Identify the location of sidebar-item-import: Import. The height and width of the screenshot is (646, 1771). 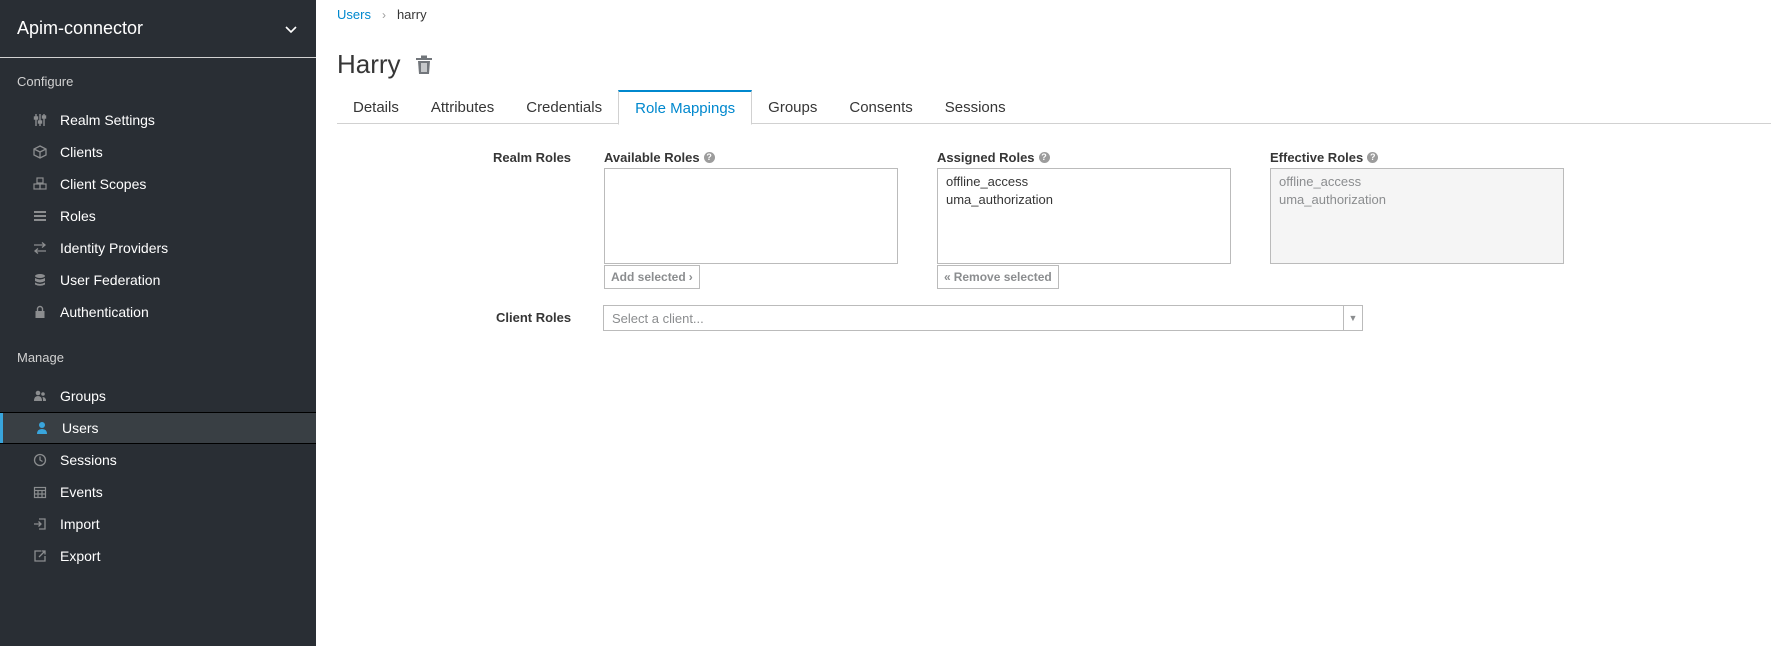
(158, 524).